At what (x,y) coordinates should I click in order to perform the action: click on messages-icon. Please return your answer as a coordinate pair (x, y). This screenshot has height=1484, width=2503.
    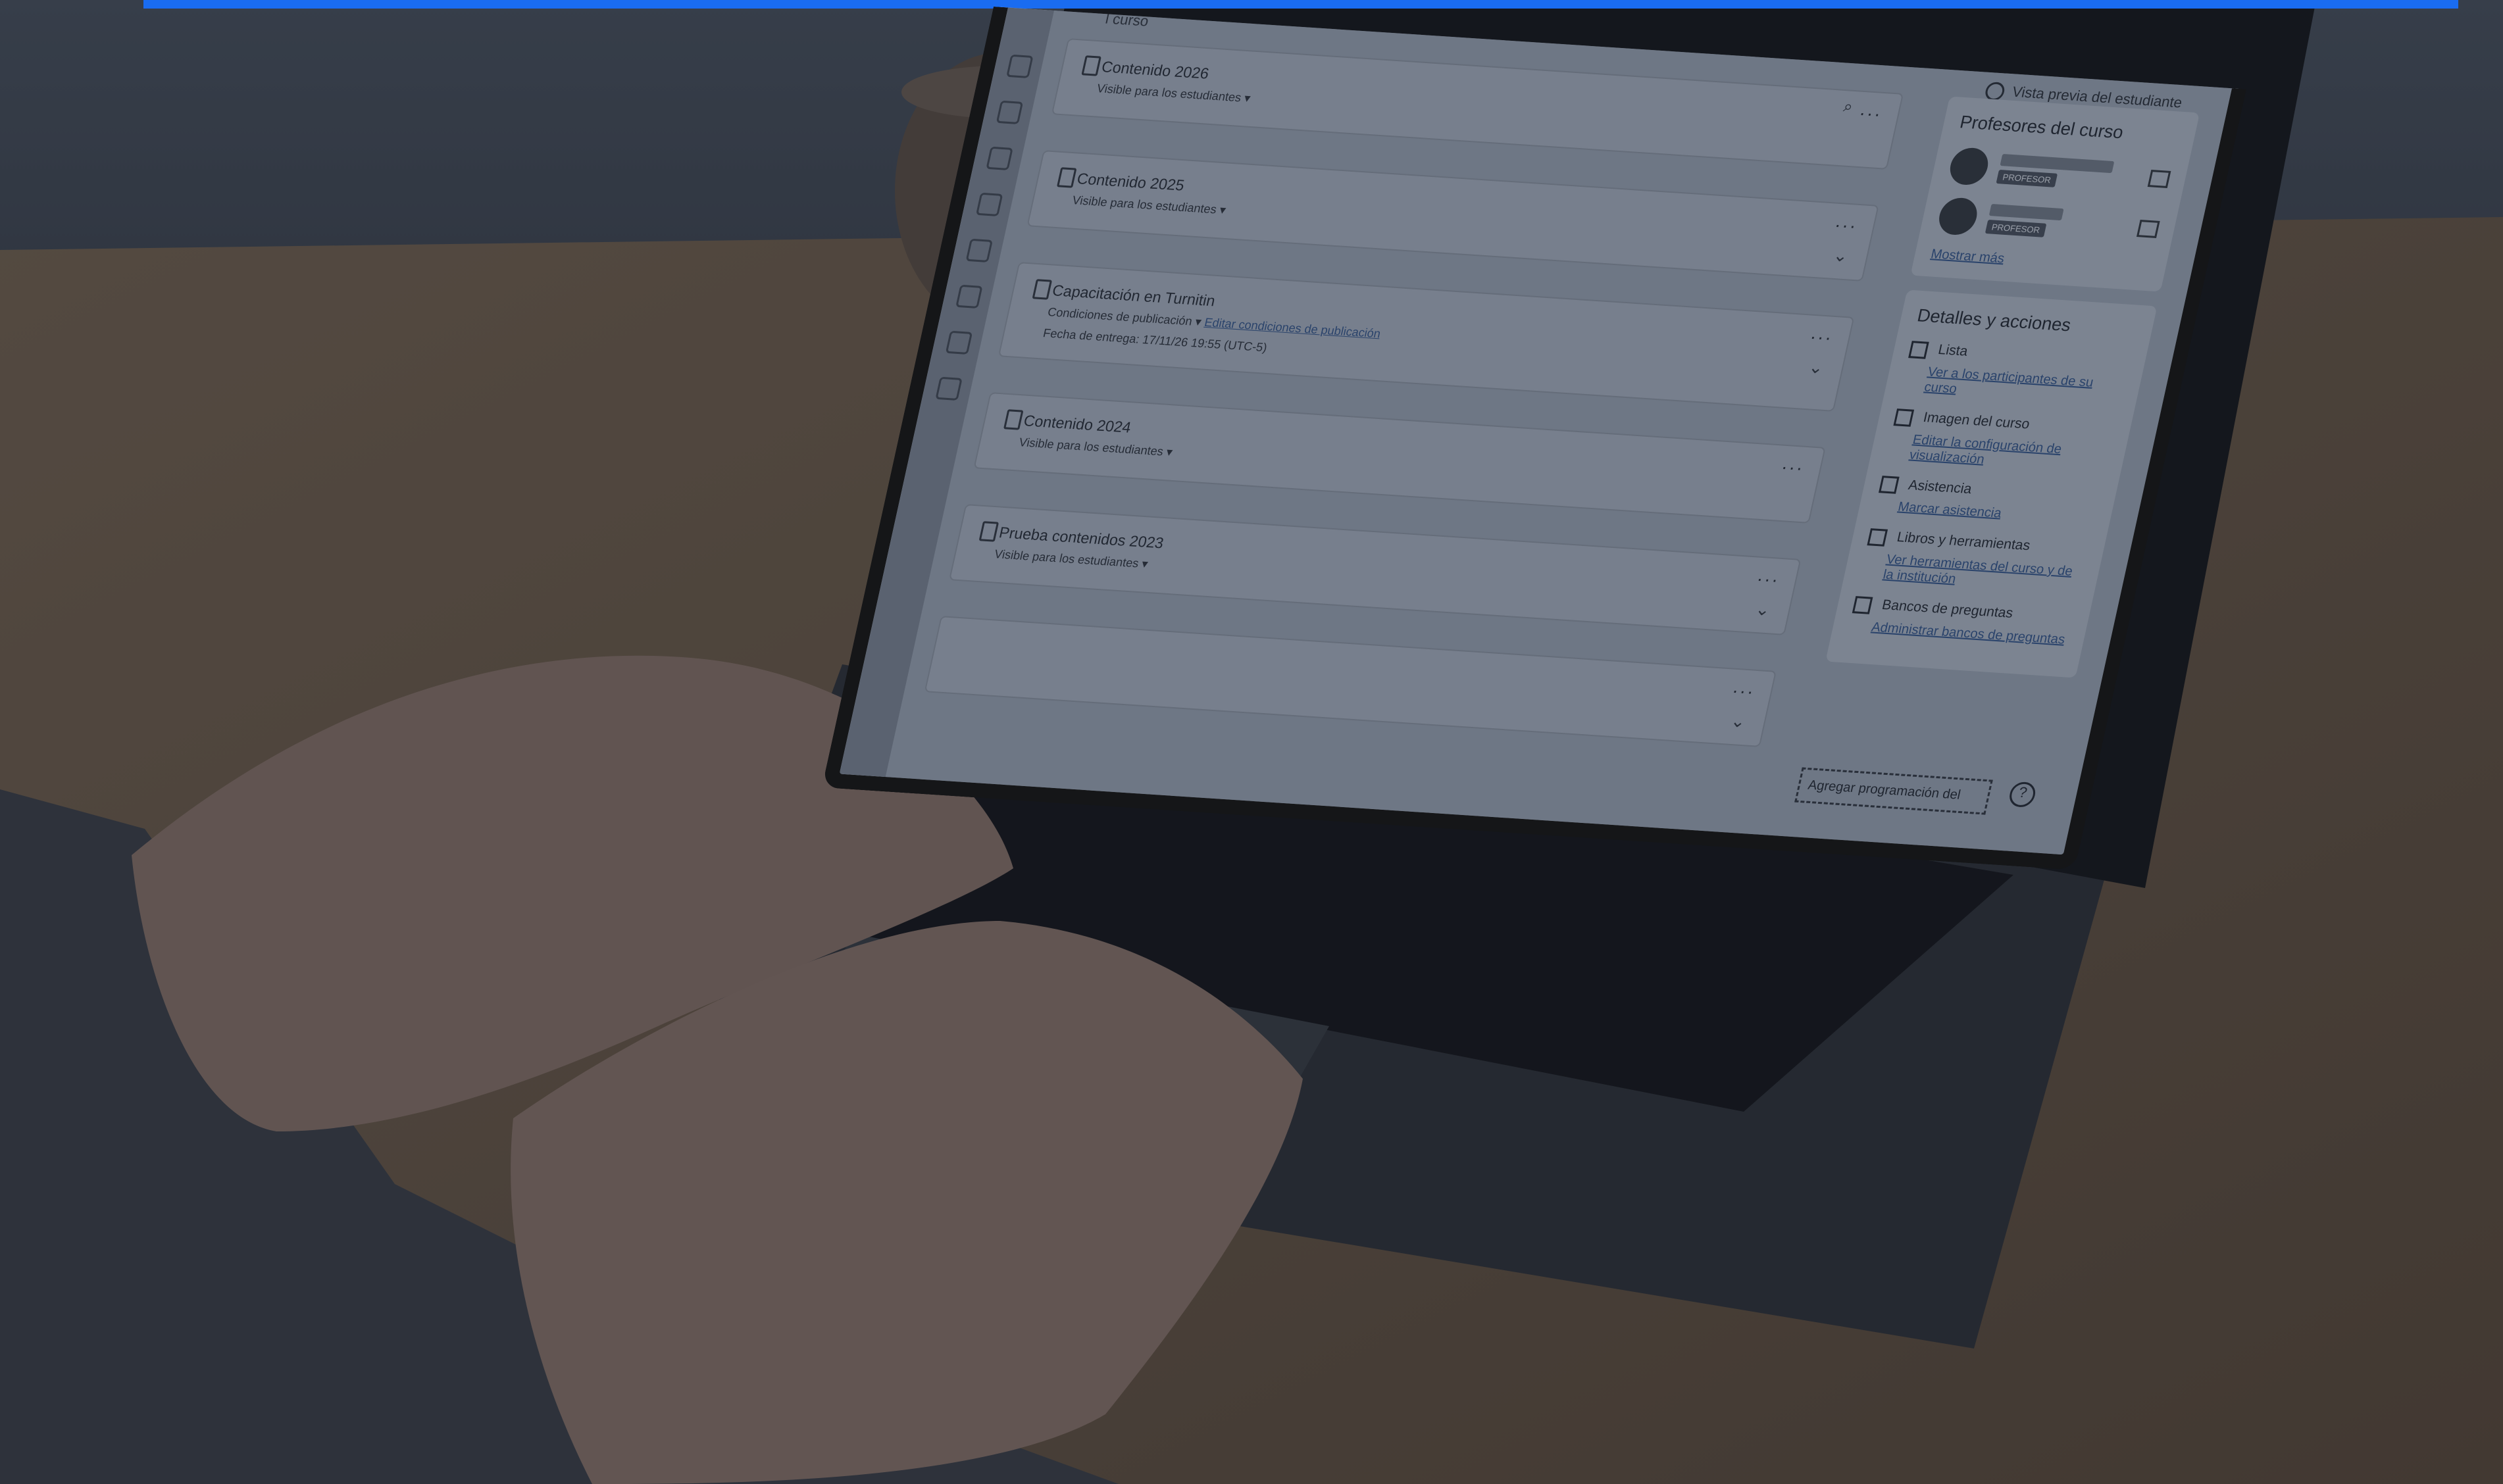
    Looking at the image, I should click on (989, 204).